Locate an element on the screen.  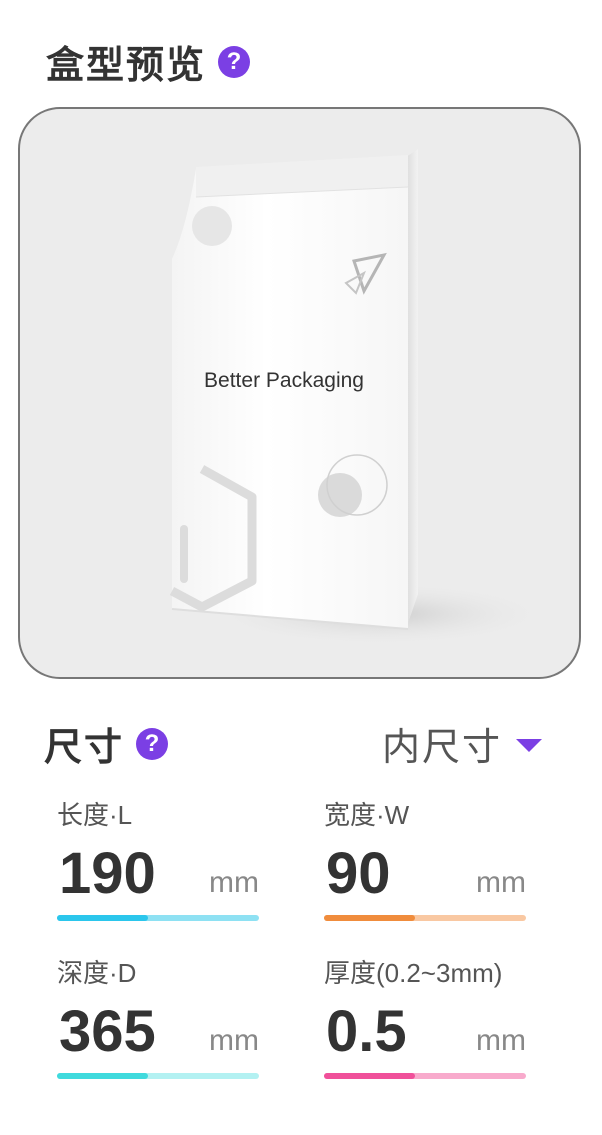
caret-down-icon is located at coordinates (529, 745).